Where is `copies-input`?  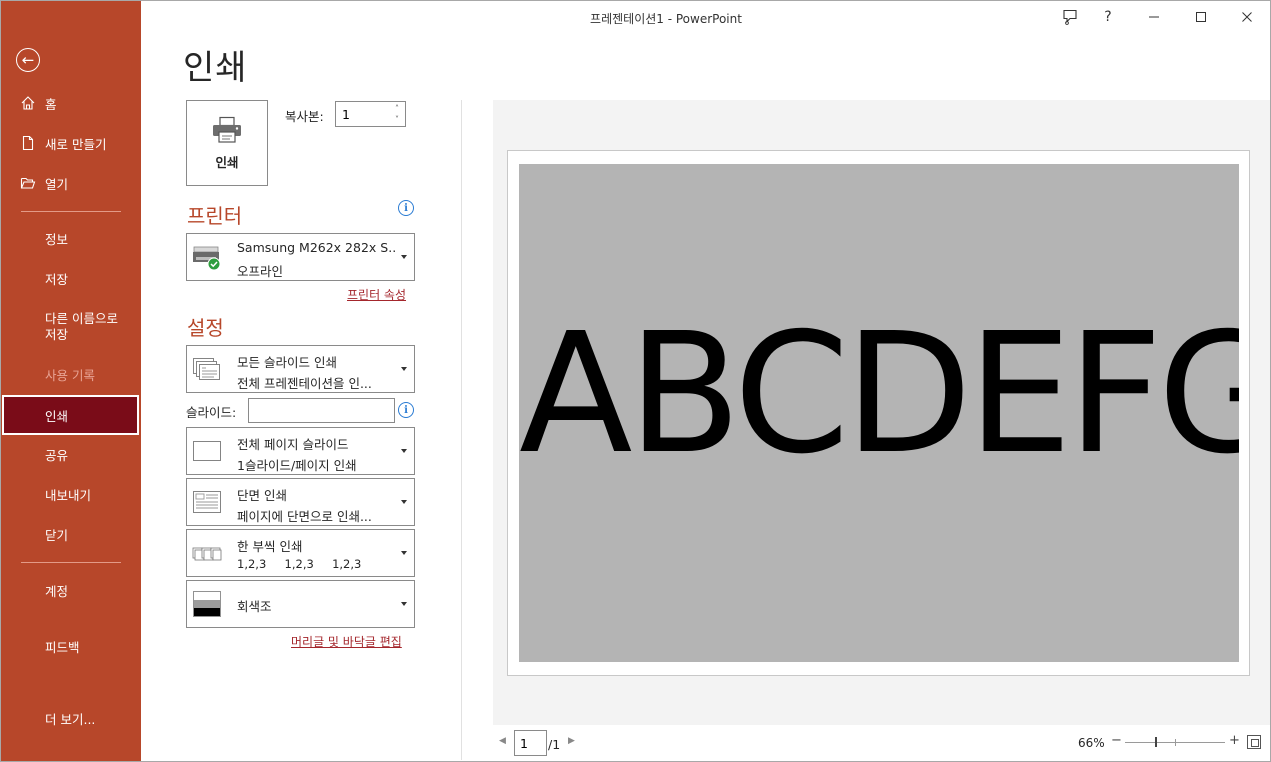
copies-input is located at coordinates (362, 114).